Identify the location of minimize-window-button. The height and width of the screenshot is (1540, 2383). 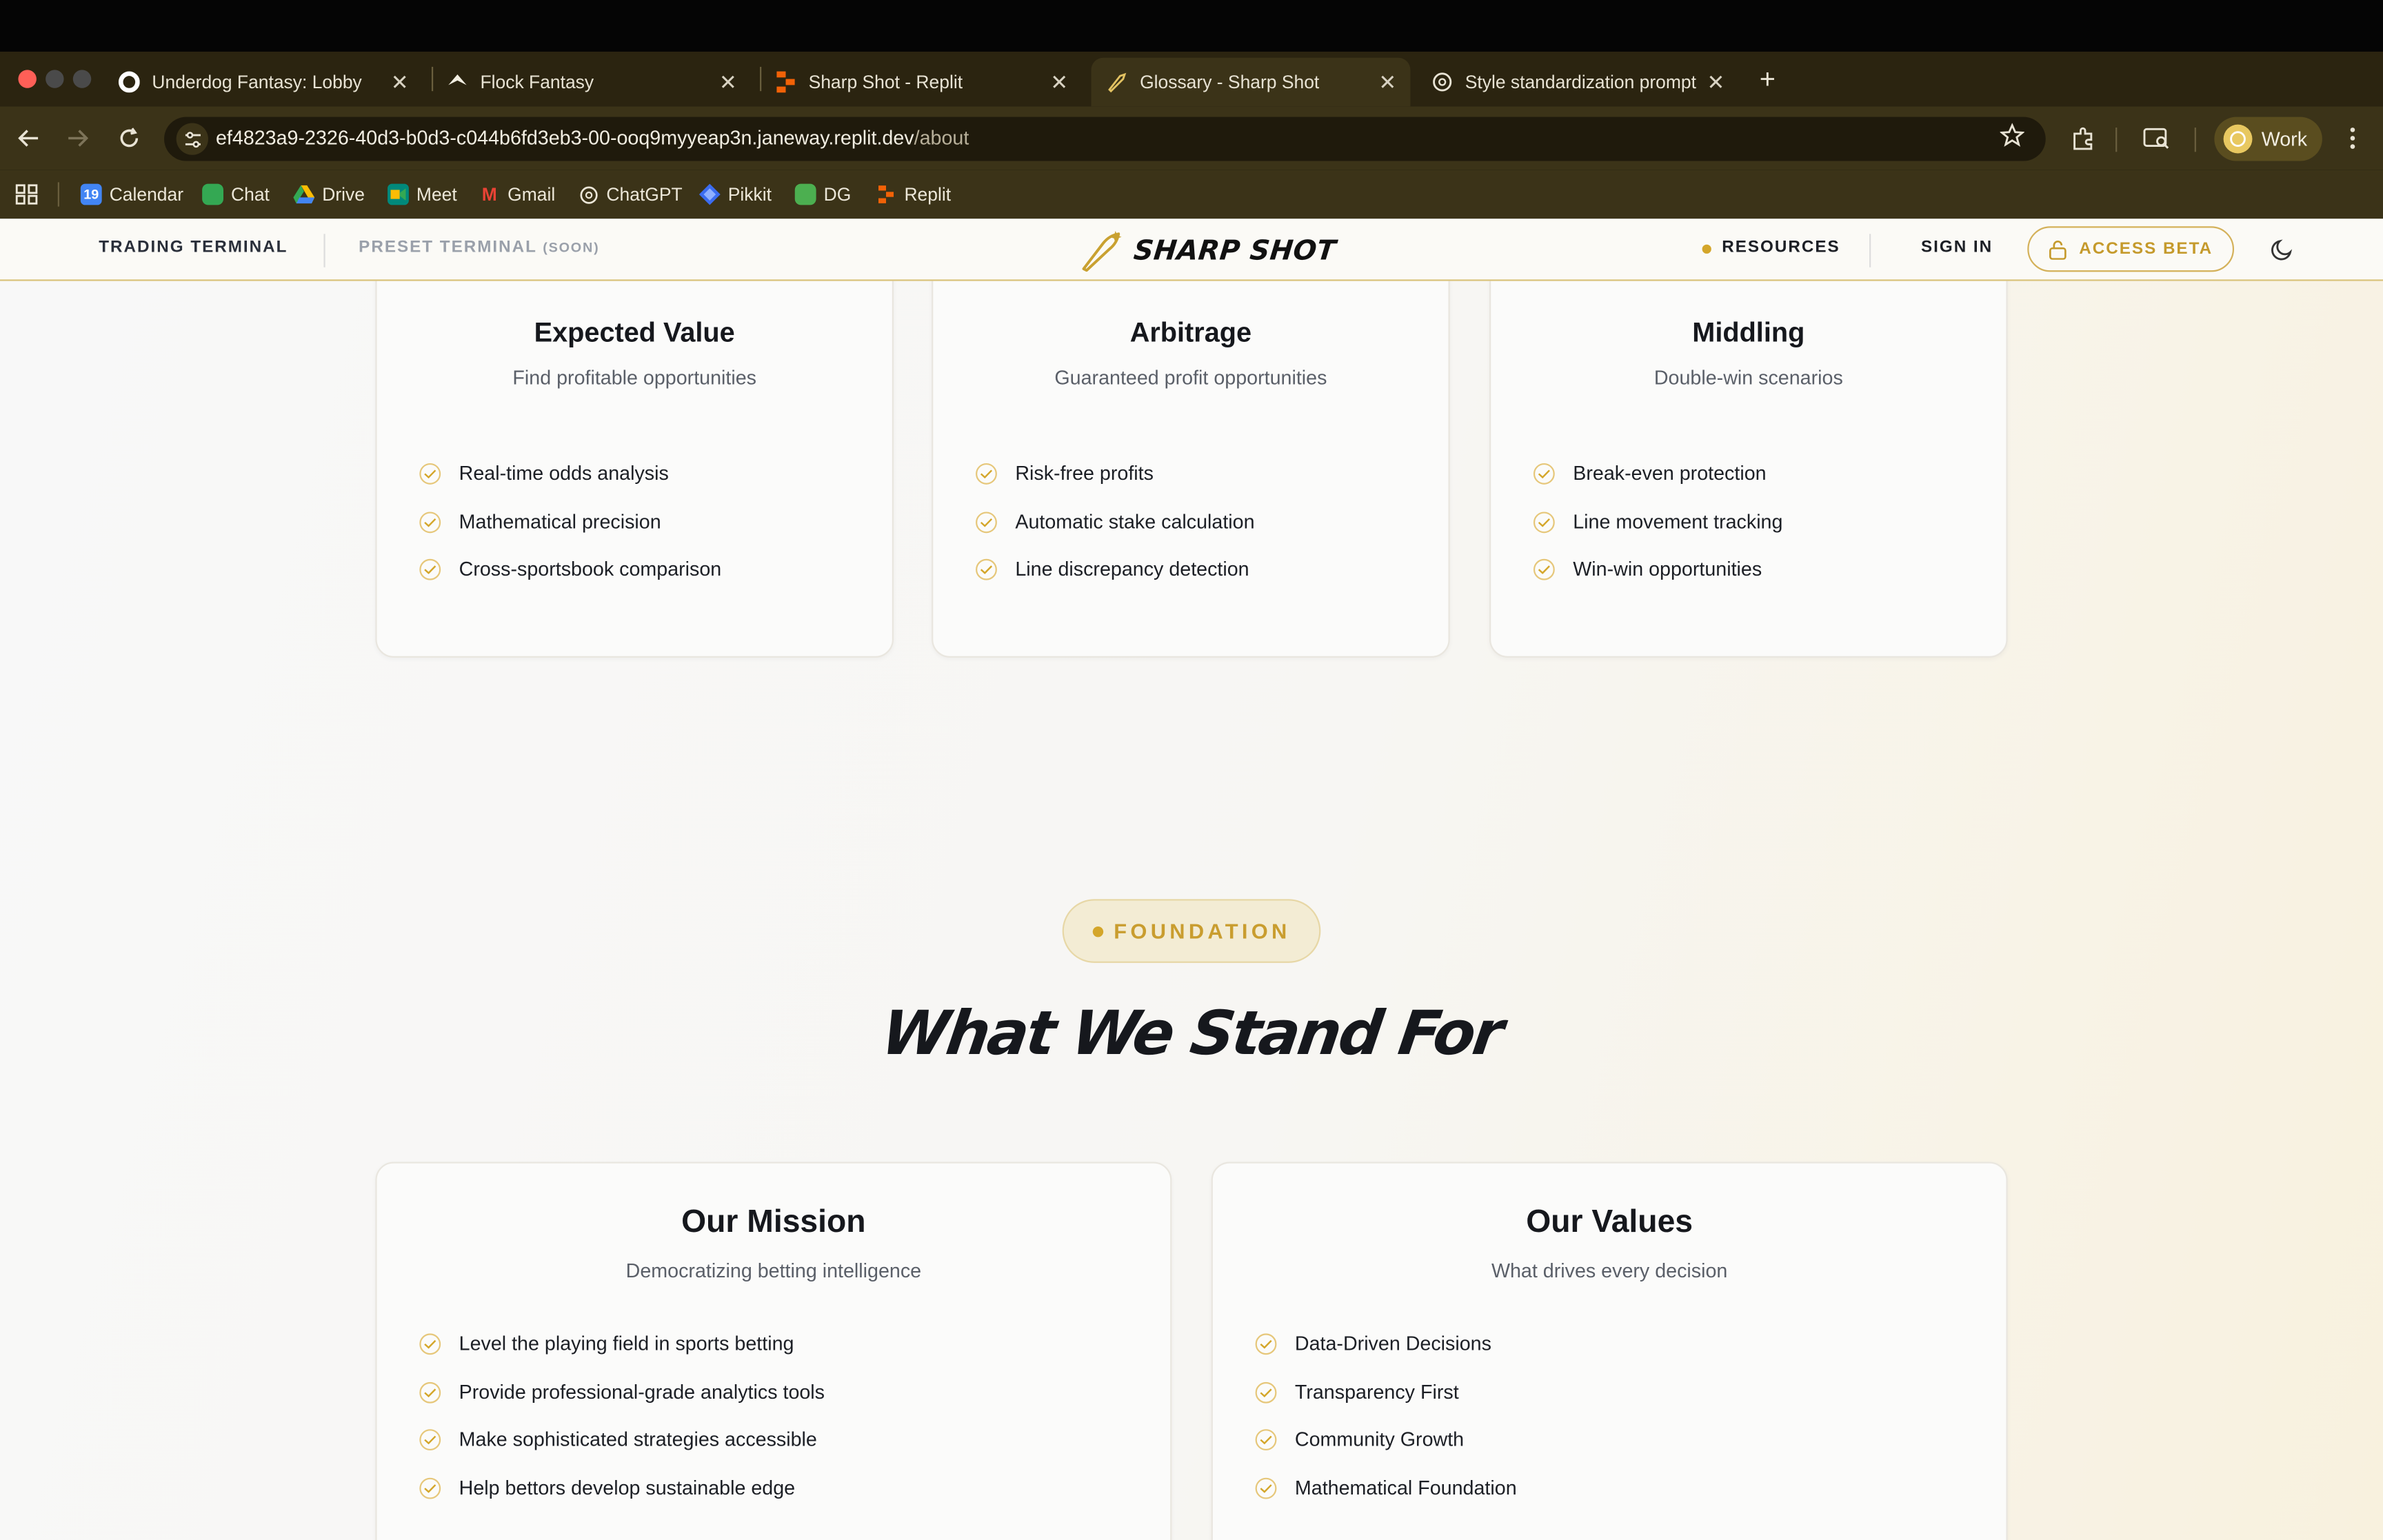
(55, 79).